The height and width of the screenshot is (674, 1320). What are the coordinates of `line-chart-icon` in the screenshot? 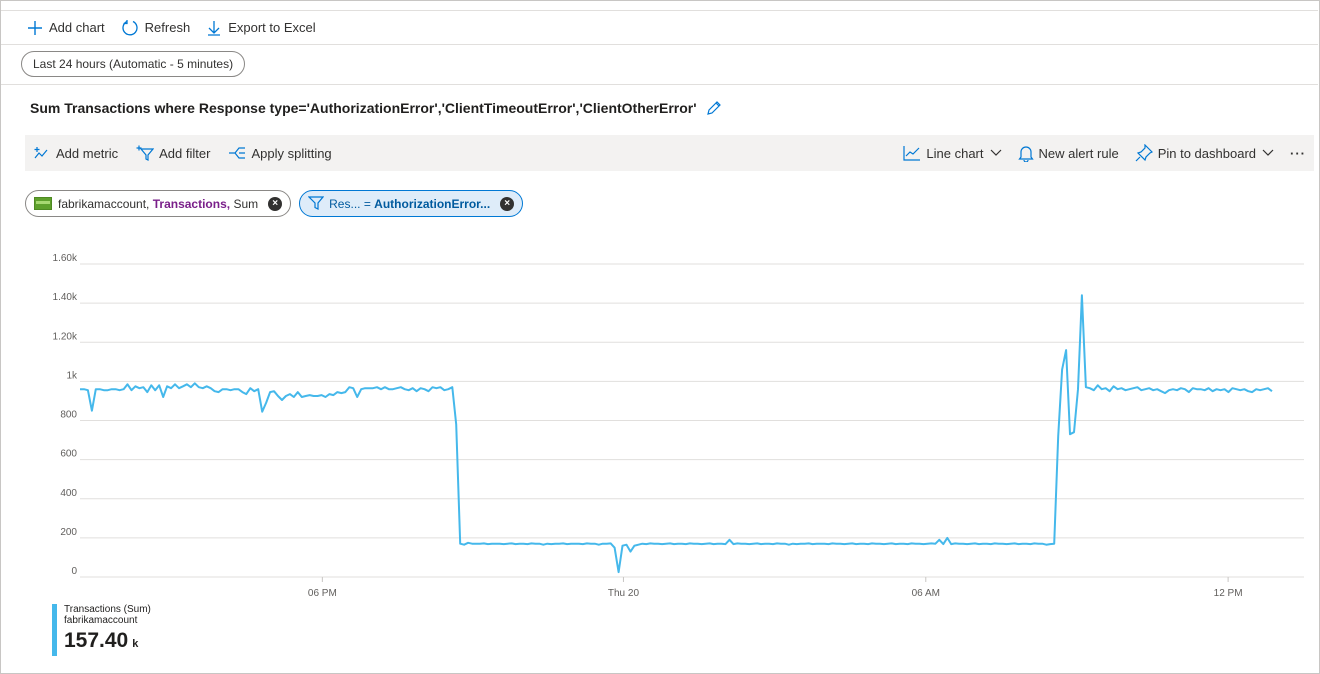 It's located at (912, 153).